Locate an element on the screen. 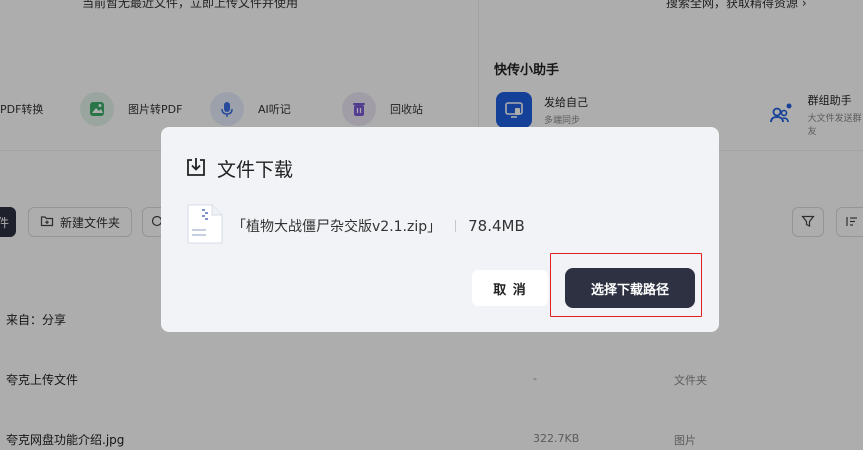  highlight-box is located at coordinates (626, 285).